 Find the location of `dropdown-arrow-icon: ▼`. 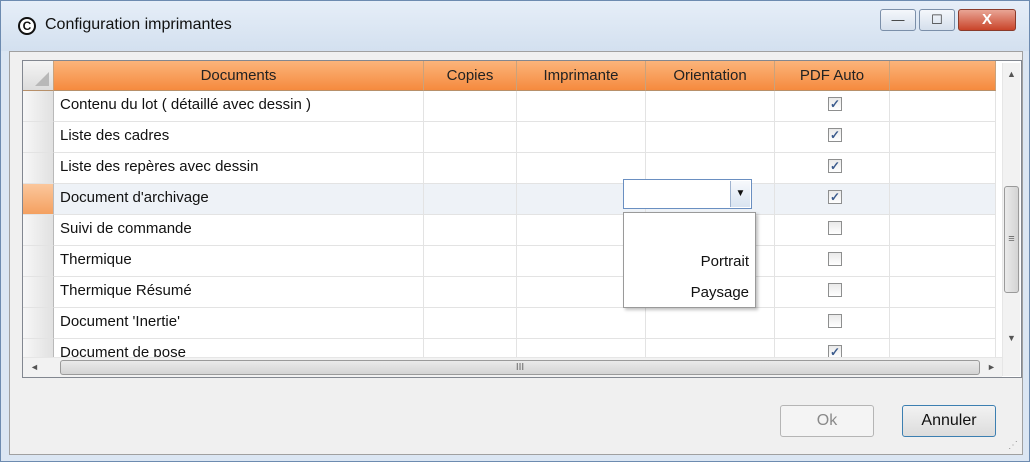

dropdown-arrow-icon: ▼ is located at coordinates (740, 194).